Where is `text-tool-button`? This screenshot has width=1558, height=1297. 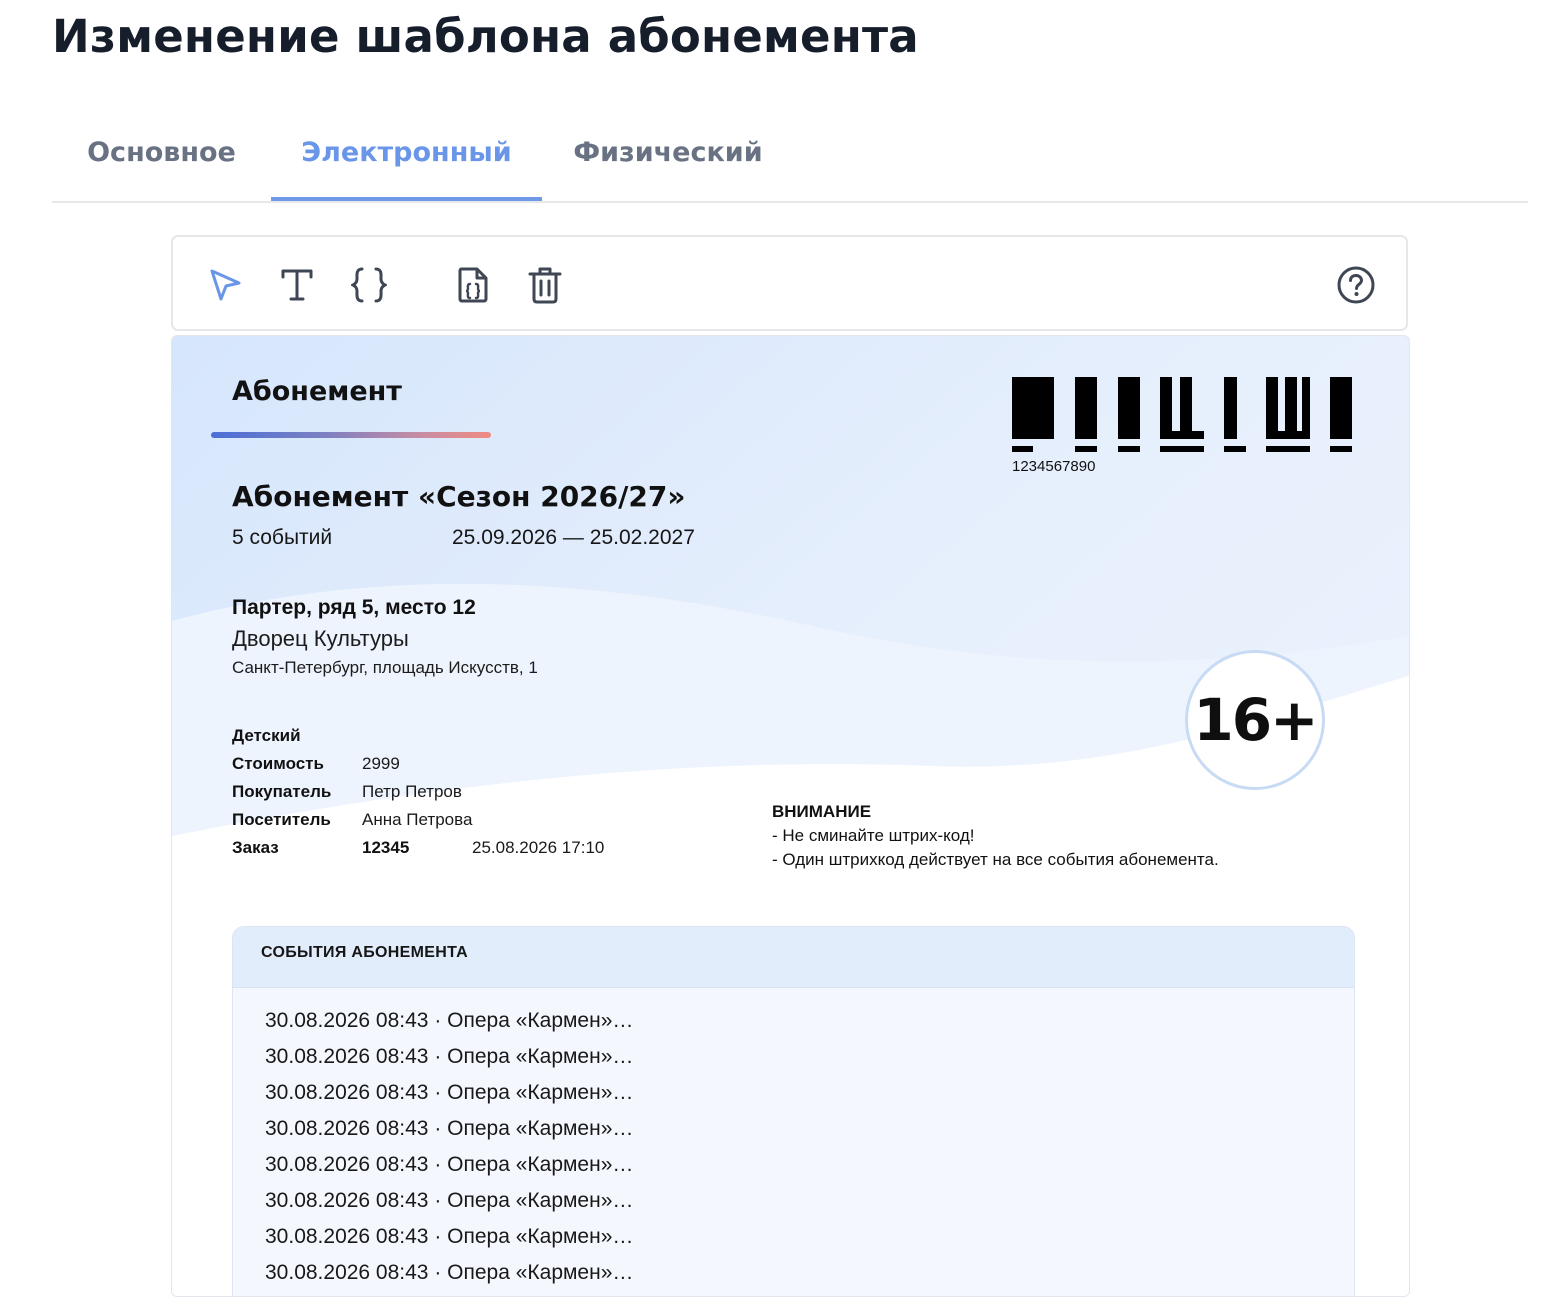
text-tool-button is located at coordinates (297, 285).